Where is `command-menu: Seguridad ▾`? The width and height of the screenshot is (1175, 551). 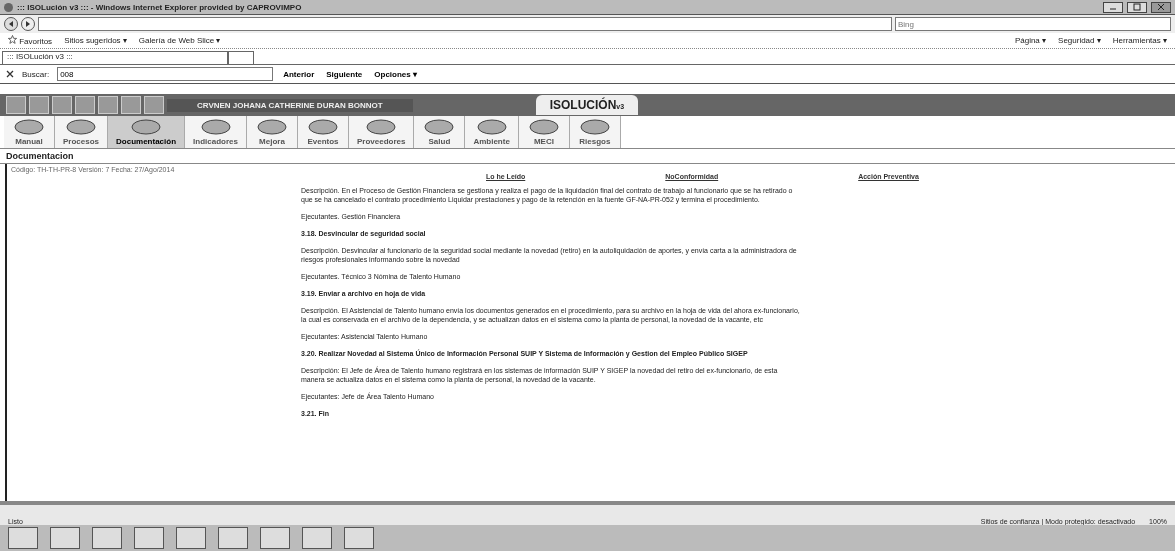 command-menu: Seguridad ▾ is located at coordinates (1079, 40).